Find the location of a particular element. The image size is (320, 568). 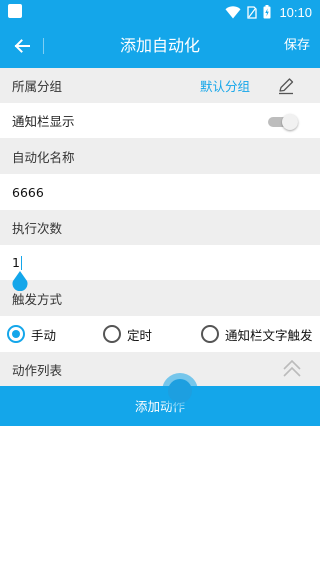

double-chevron-up-icon is located at coordinates (292, 369).